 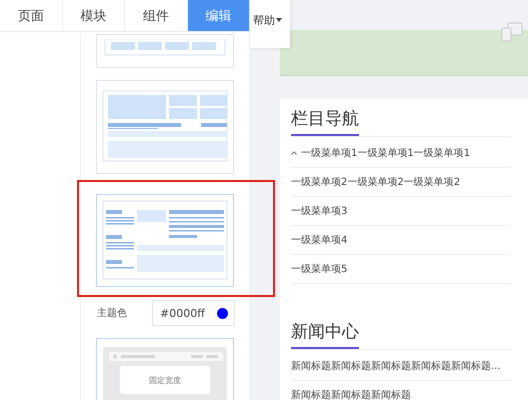 What do you see at coordinates (512, 32) in the screenshot?
I see `copy-icon` at bounding box center [512, 32].